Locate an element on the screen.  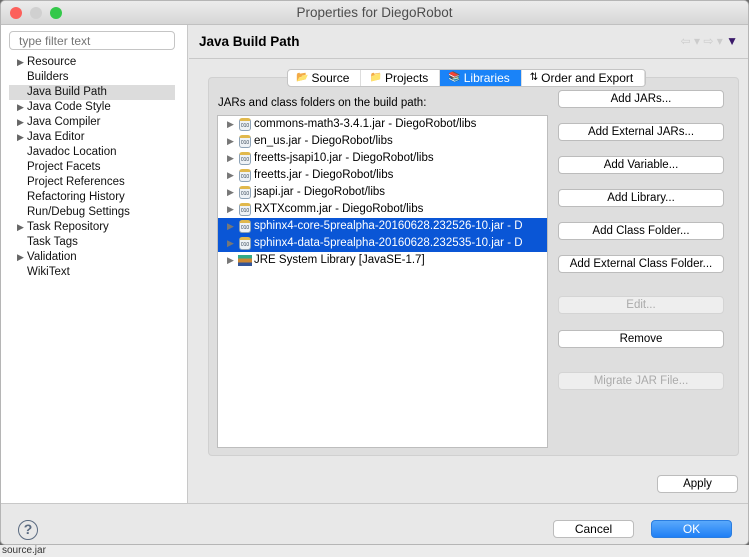
tab-projects: 📁 Projects is located at coordinates (401, 78).